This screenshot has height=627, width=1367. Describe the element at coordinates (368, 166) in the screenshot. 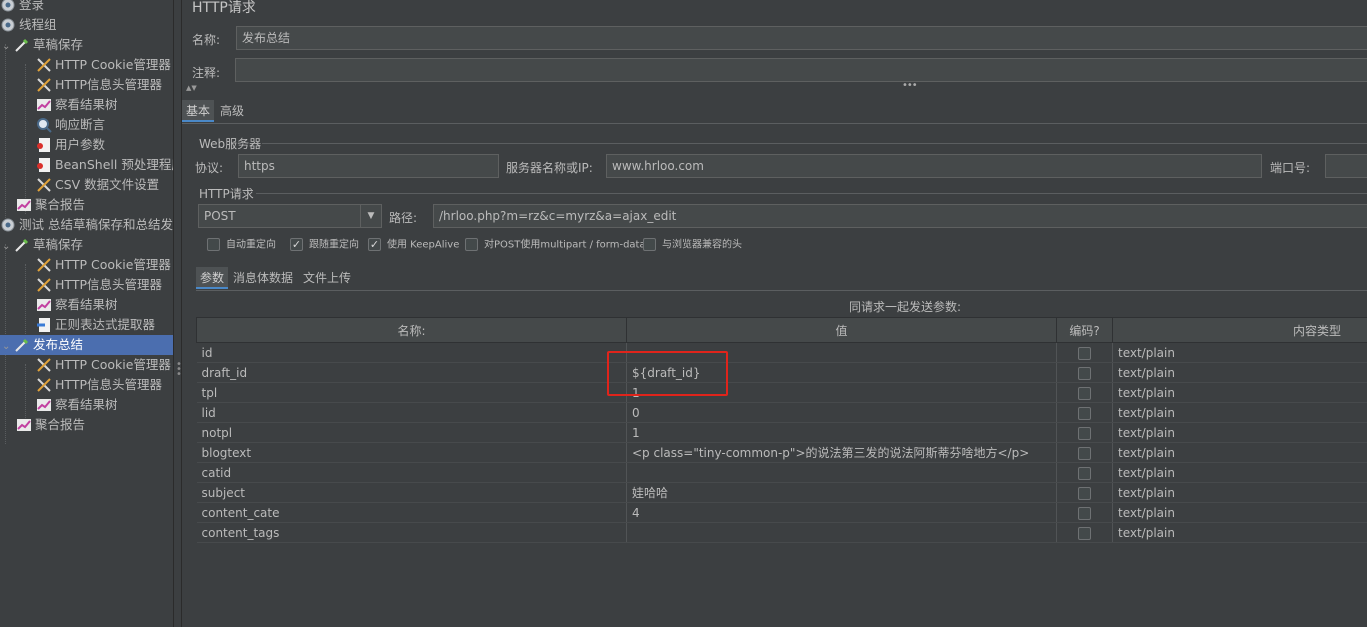

I see `protocol-field: https` at that location.